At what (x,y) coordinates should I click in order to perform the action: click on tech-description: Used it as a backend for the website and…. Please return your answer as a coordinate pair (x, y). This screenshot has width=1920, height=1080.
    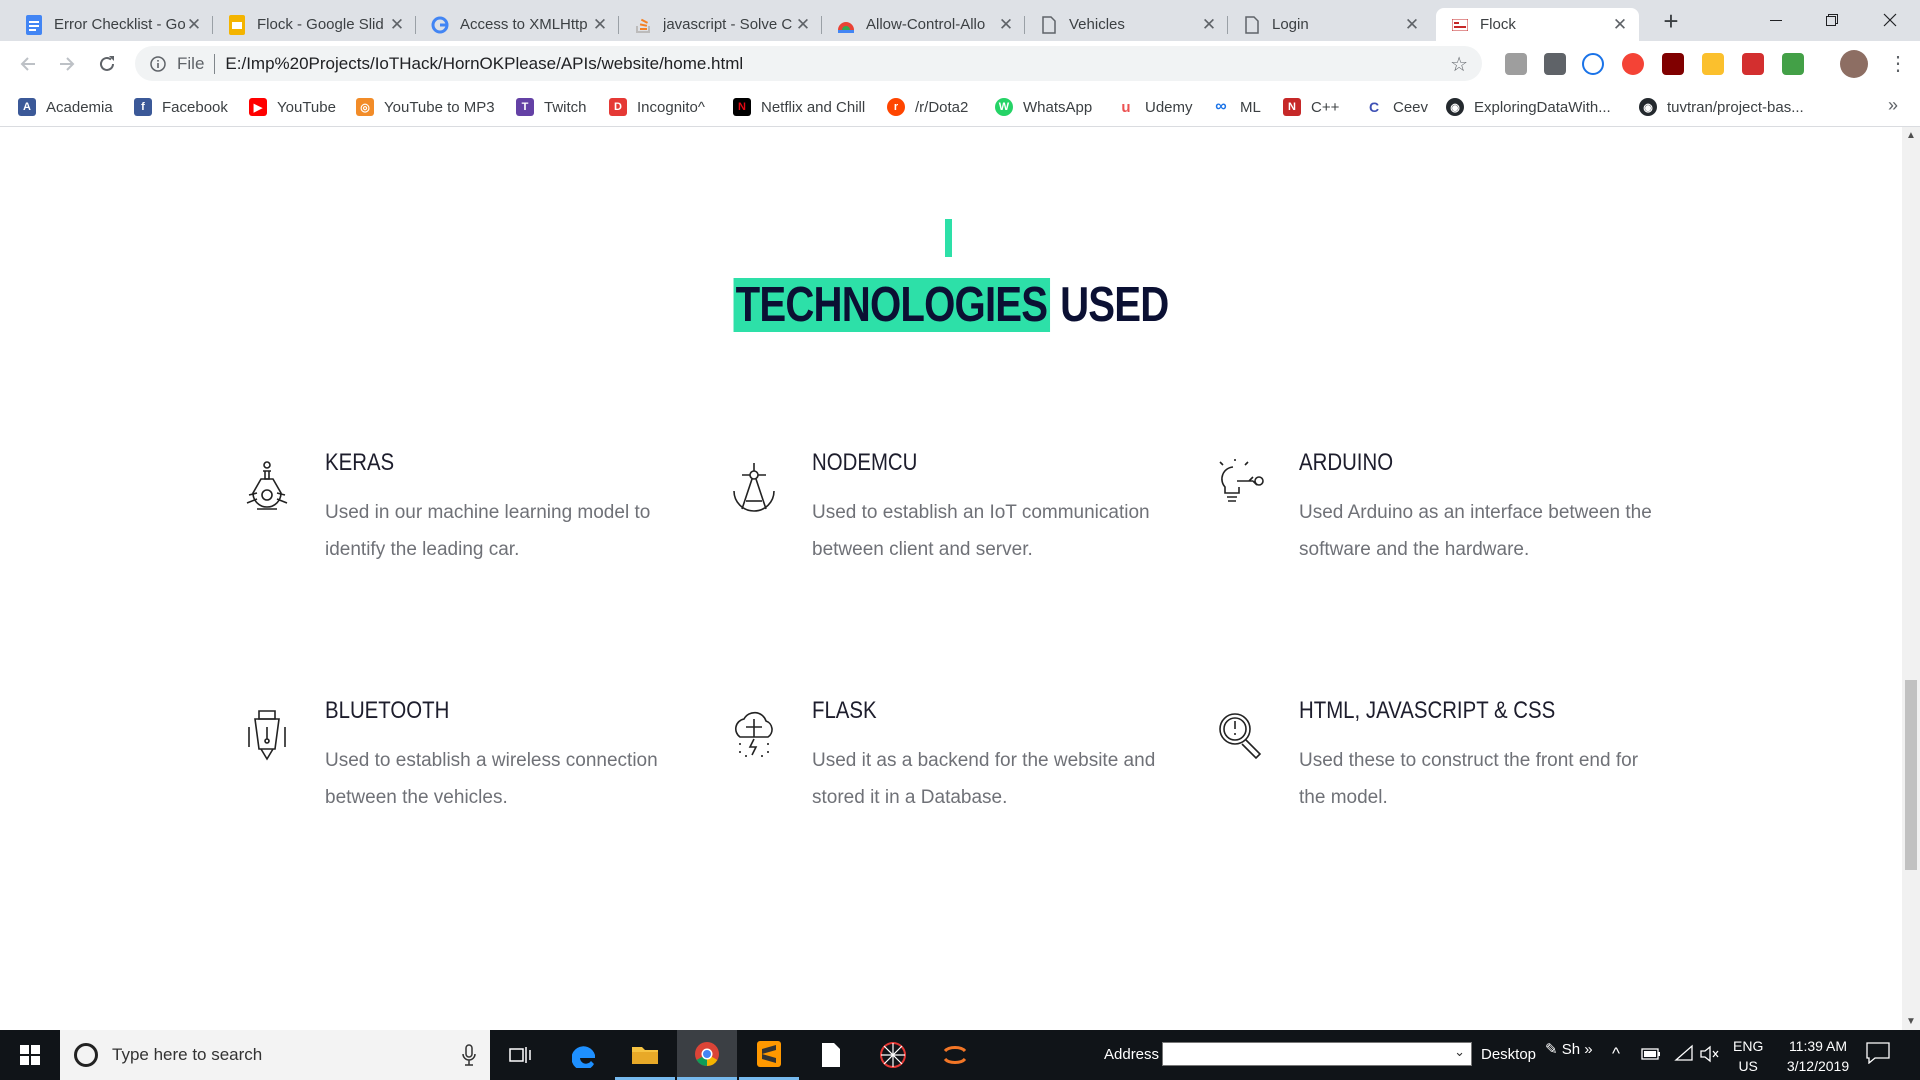
    Looking at the image, I should click on (984, 779).